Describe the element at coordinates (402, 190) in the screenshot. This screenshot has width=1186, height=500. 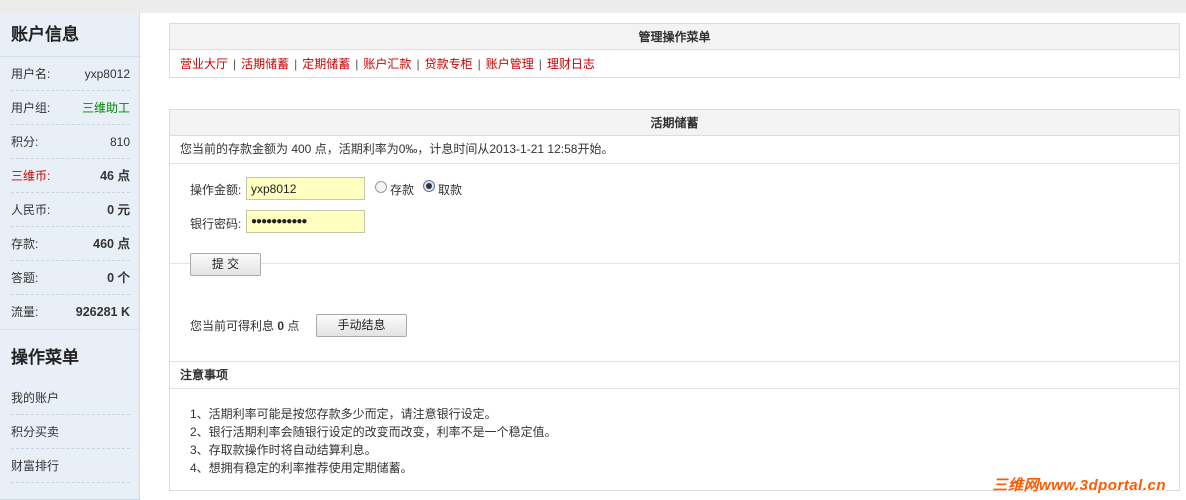
I see `deposit-radio-label: 存款` at that location.